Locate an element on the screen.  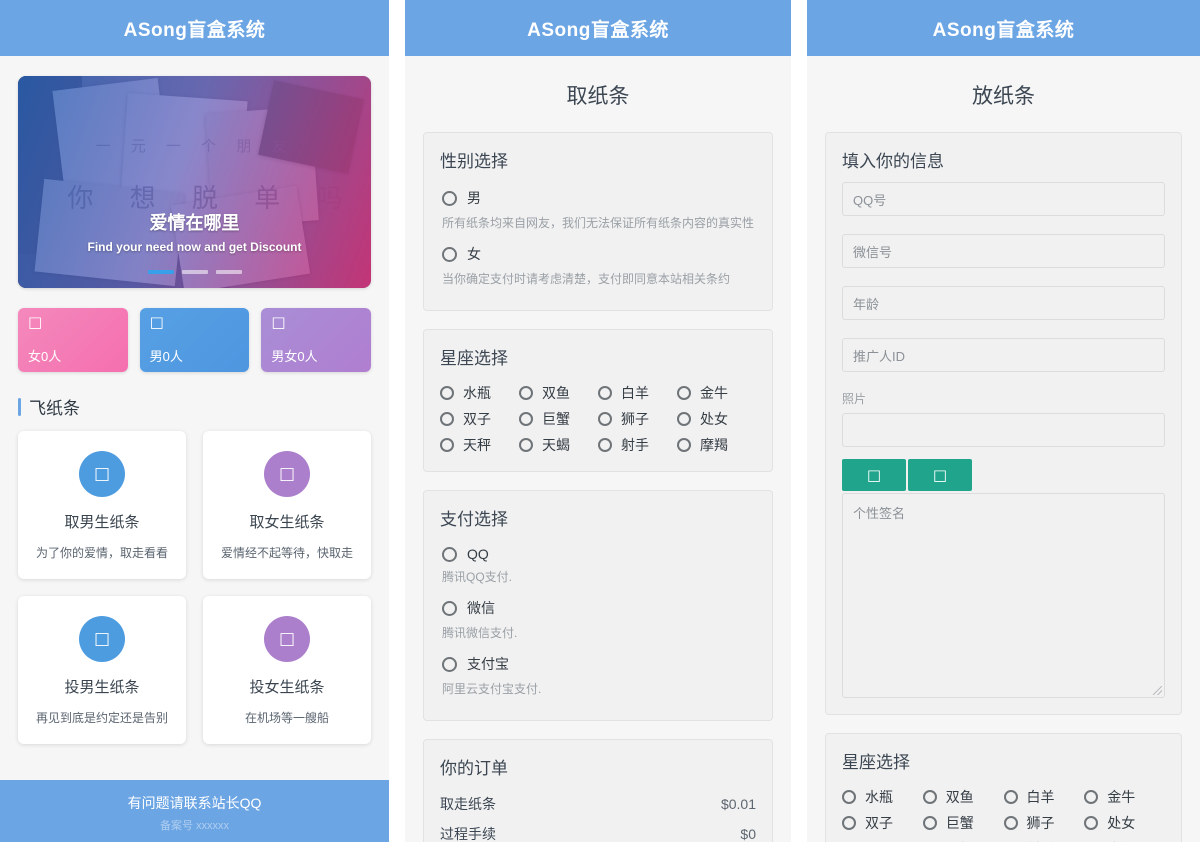
card-take-female-note: □ 取女生纸条 爱情经不起等待，快取走 is located at coordinates (287, 505).